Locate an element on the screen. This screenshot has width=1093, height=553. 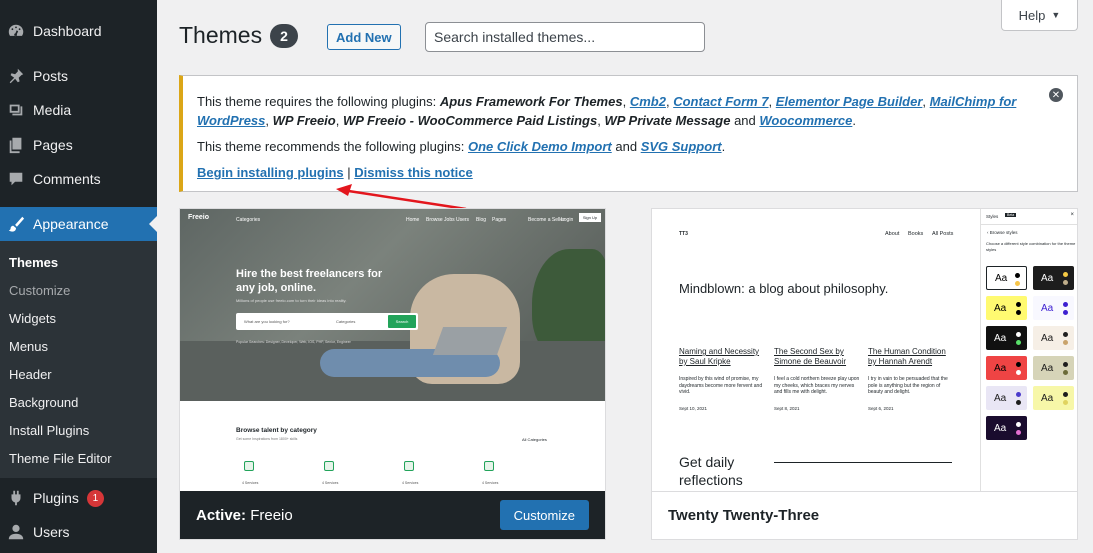
submenu-theme-file-editor: Theme File Editor is located at coordinates (60, 458).